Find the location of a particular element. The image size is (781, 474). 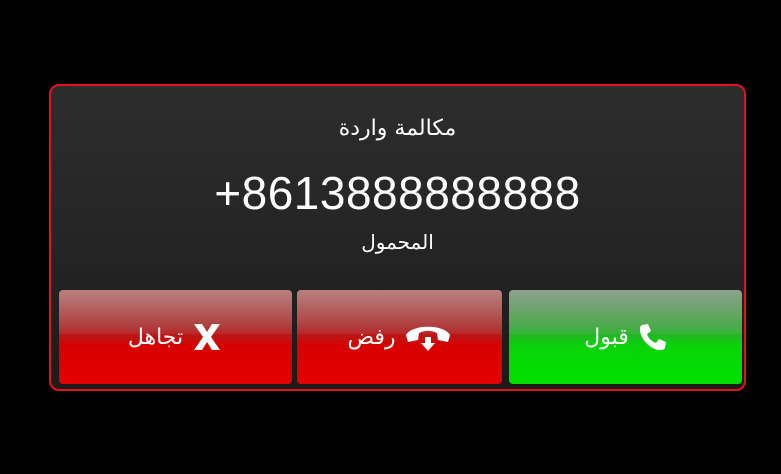

caller-type-label: المحمول is located at coordinates (397, 242).